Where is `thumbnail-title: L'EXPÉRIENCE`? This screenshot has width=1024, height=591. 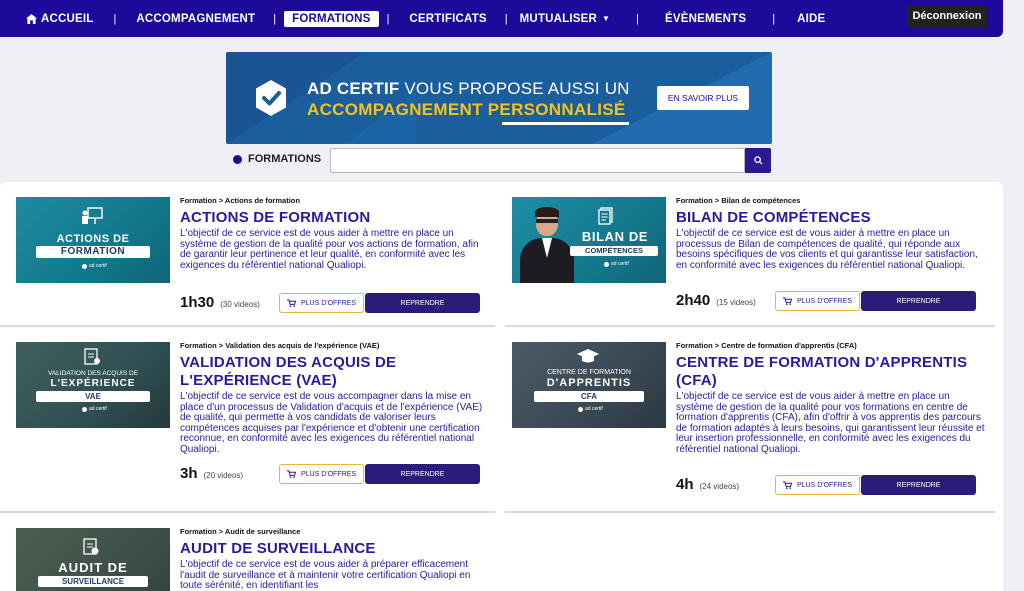 thumbnail-title: L'EXPÉRIENCE is located at coordinates (93, 383).